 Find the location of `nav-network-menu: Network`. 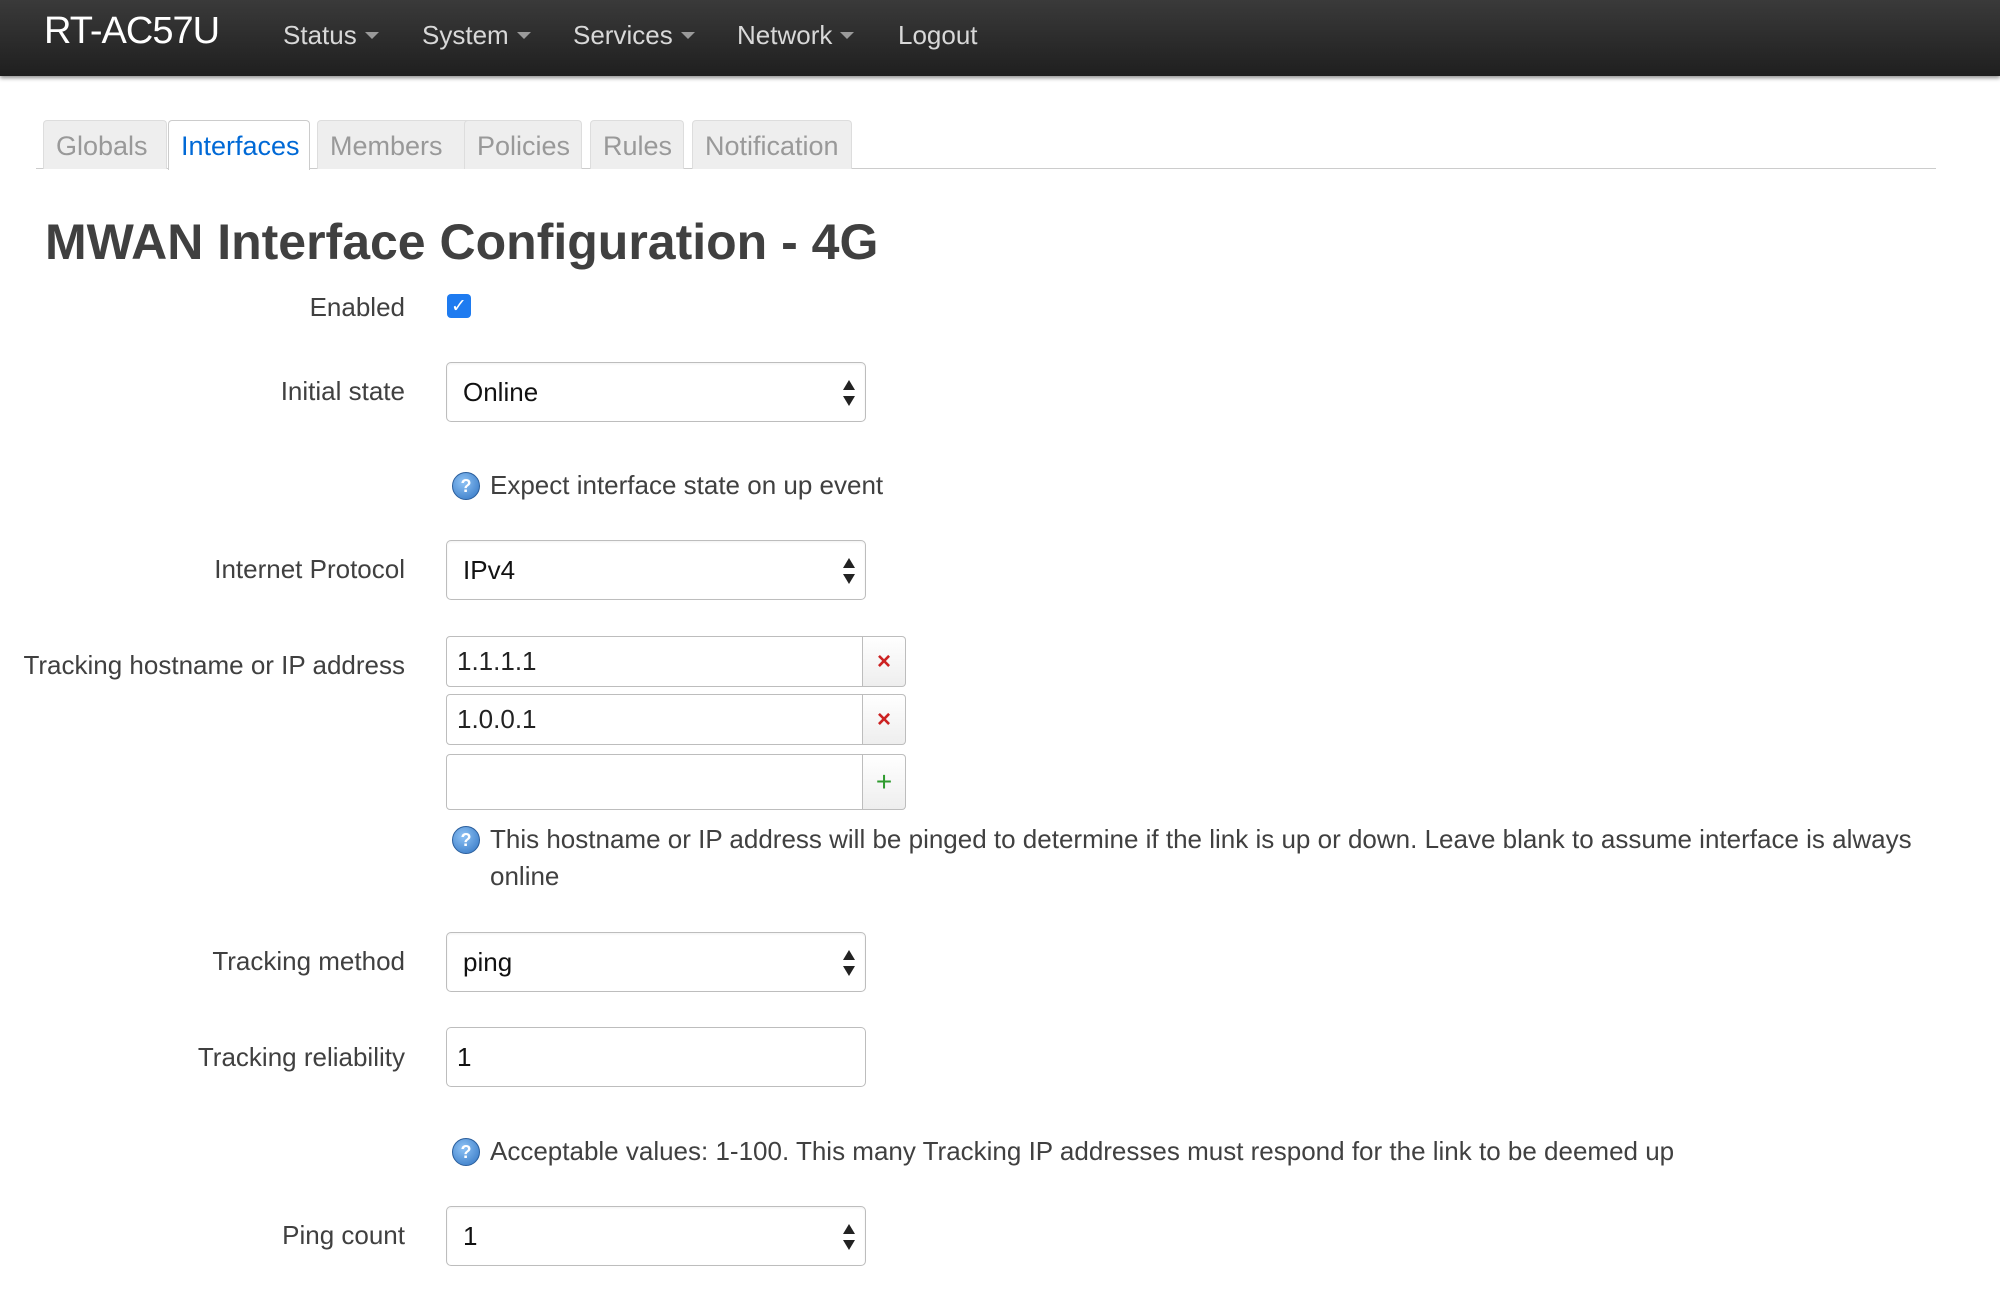

nav-network-menu: Network is located at coordinates (796, 35).